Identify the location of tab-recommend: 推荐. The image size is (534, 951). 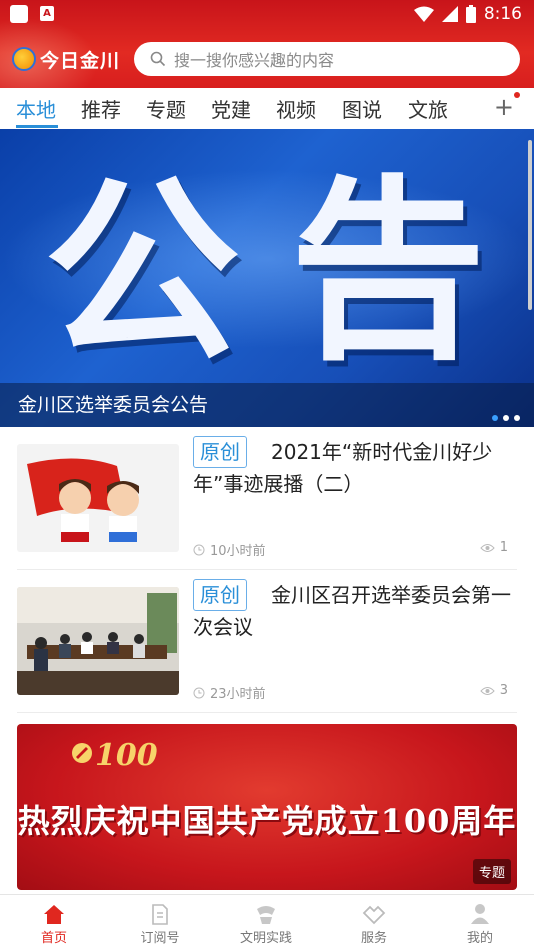
(101, 108).